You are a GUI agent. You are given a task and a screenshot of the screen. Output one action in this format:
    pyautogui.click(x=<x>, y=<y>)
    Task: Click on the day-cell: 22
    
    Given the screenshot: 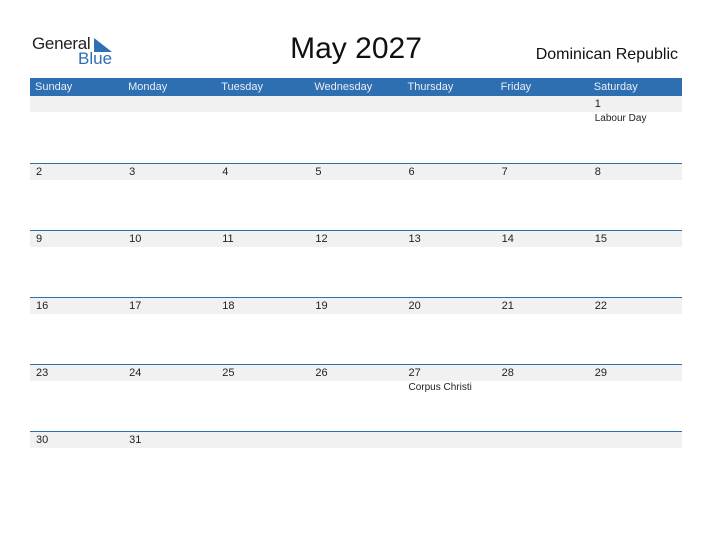 What is the action you would take?
    pyautogui.click(x=635, y=306)
    